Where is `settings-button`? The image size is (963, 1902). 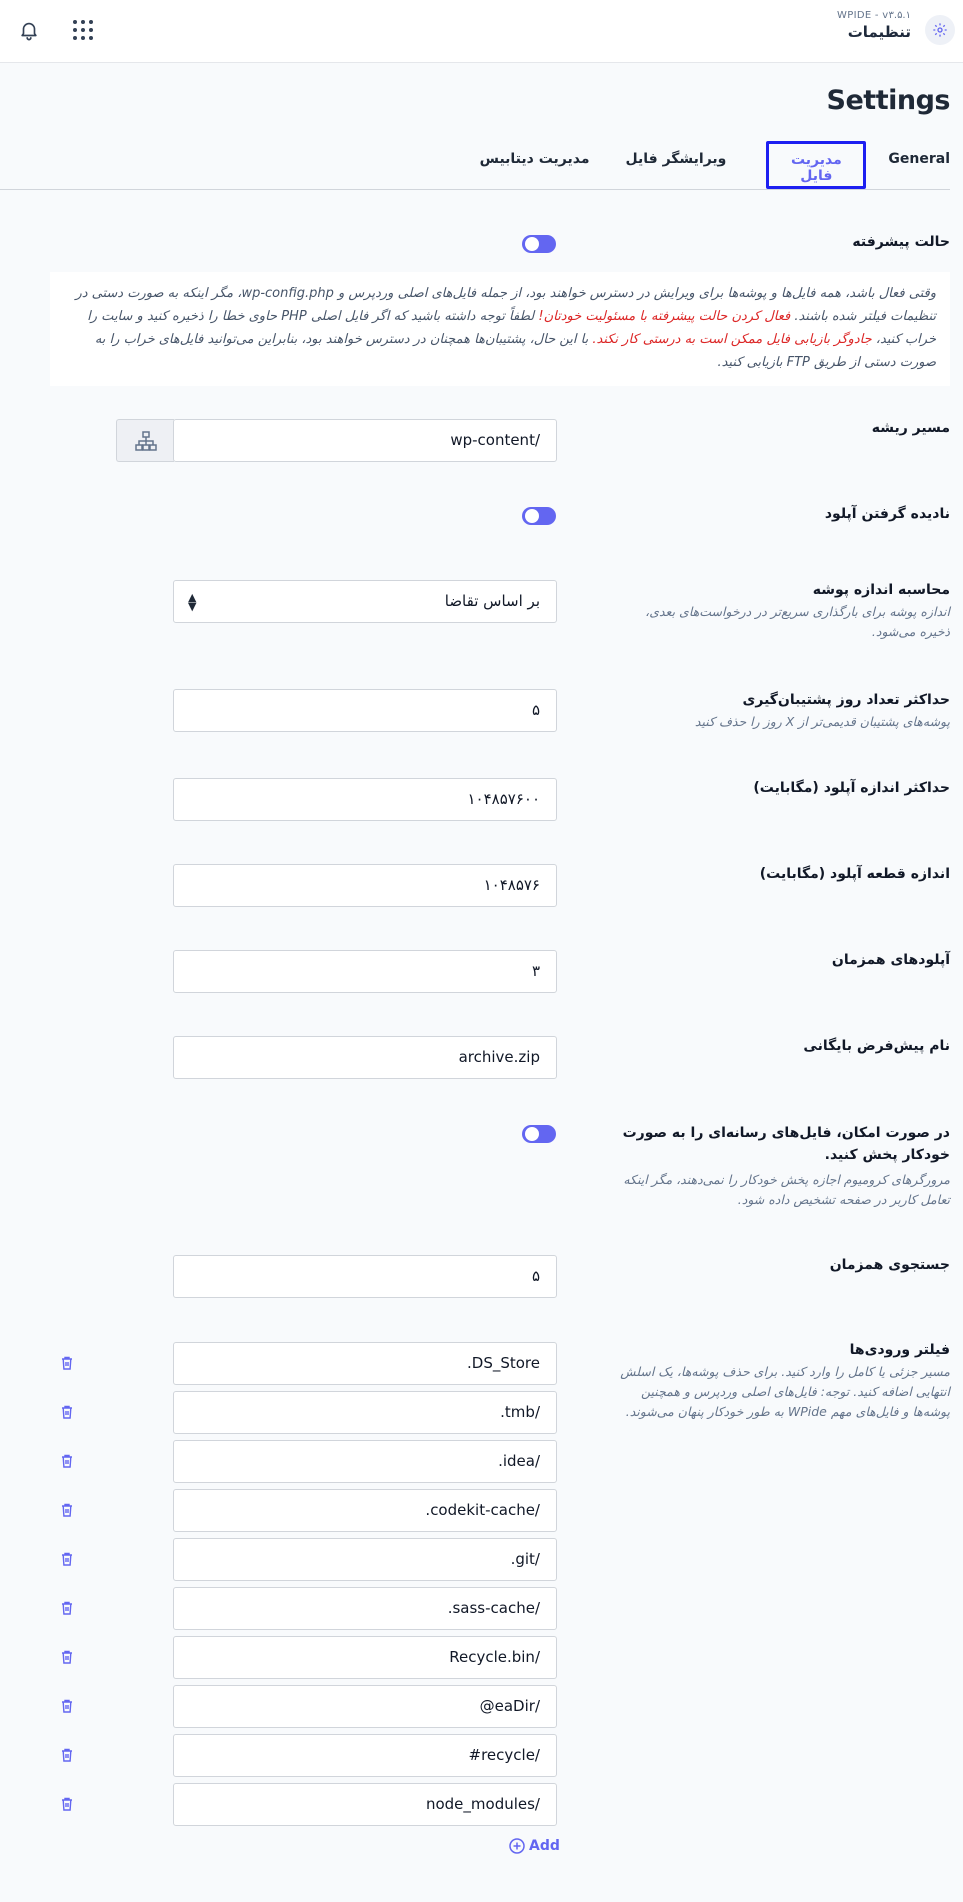 settings-button is located at coordinates (940, 30).